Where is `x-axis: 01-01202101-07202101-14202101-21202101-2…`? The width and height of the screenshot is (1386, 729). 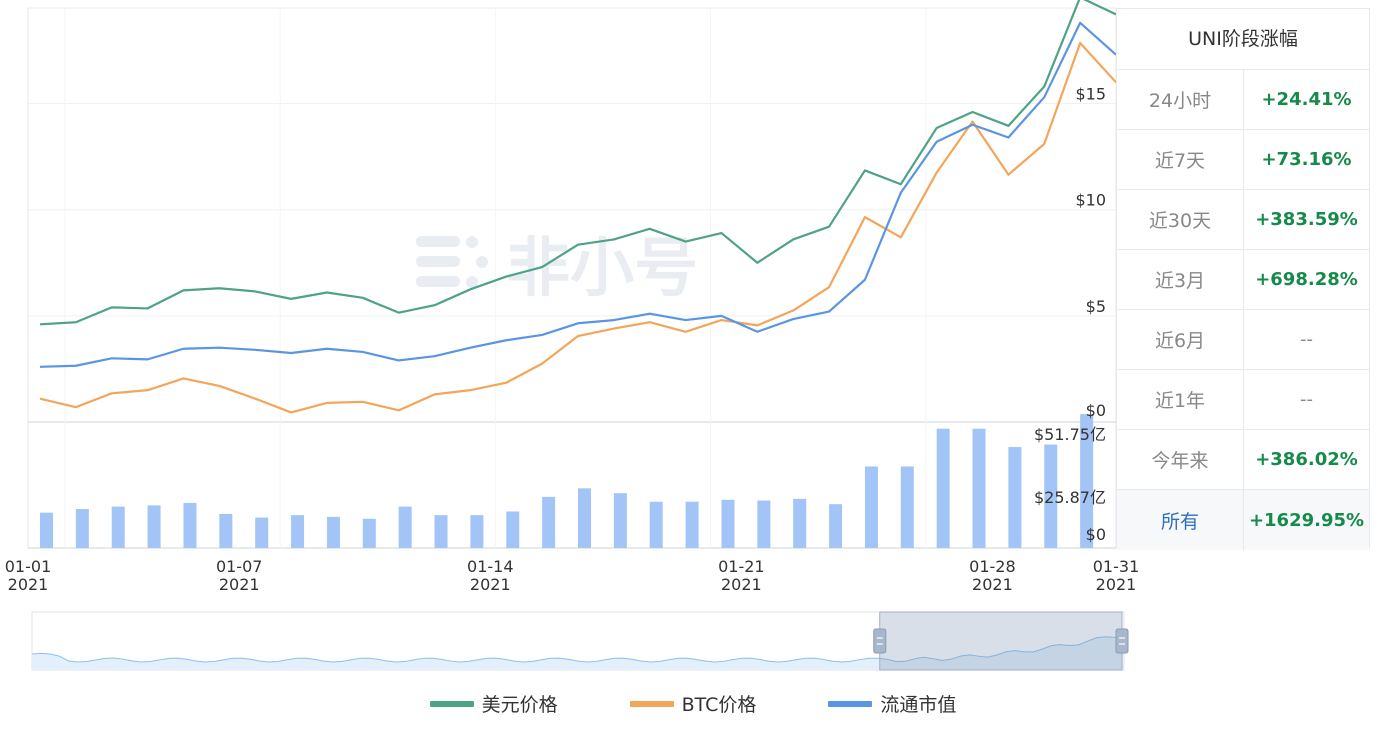 x-axis: 01-01202101-07202101-14202101-21202101-2… is located at coordinates (572, 575).